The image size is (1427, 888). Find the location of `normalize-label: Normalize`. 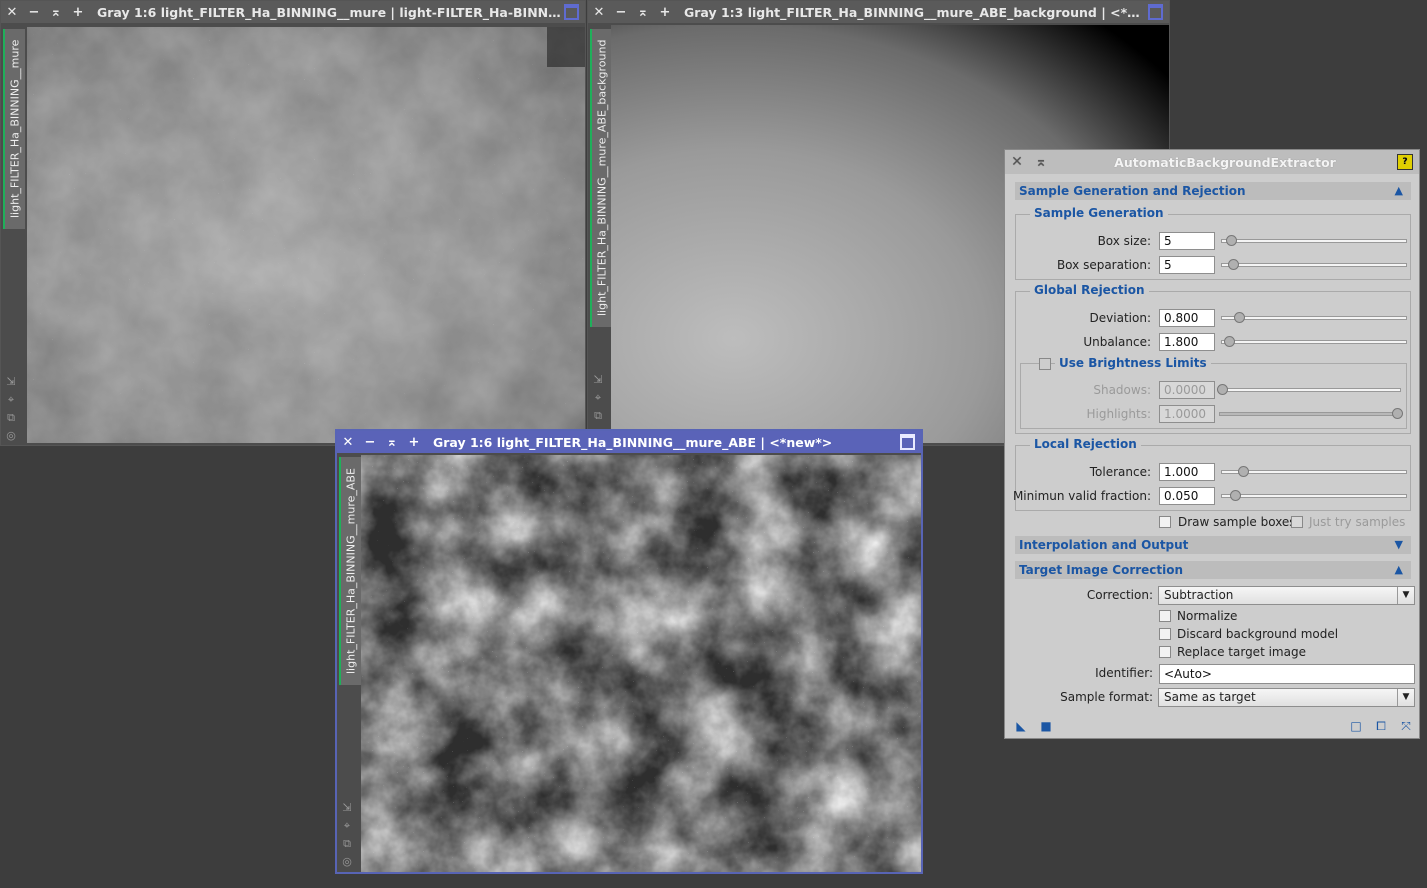

normalize-label: Normalize is located at coordinates (1207, 616).